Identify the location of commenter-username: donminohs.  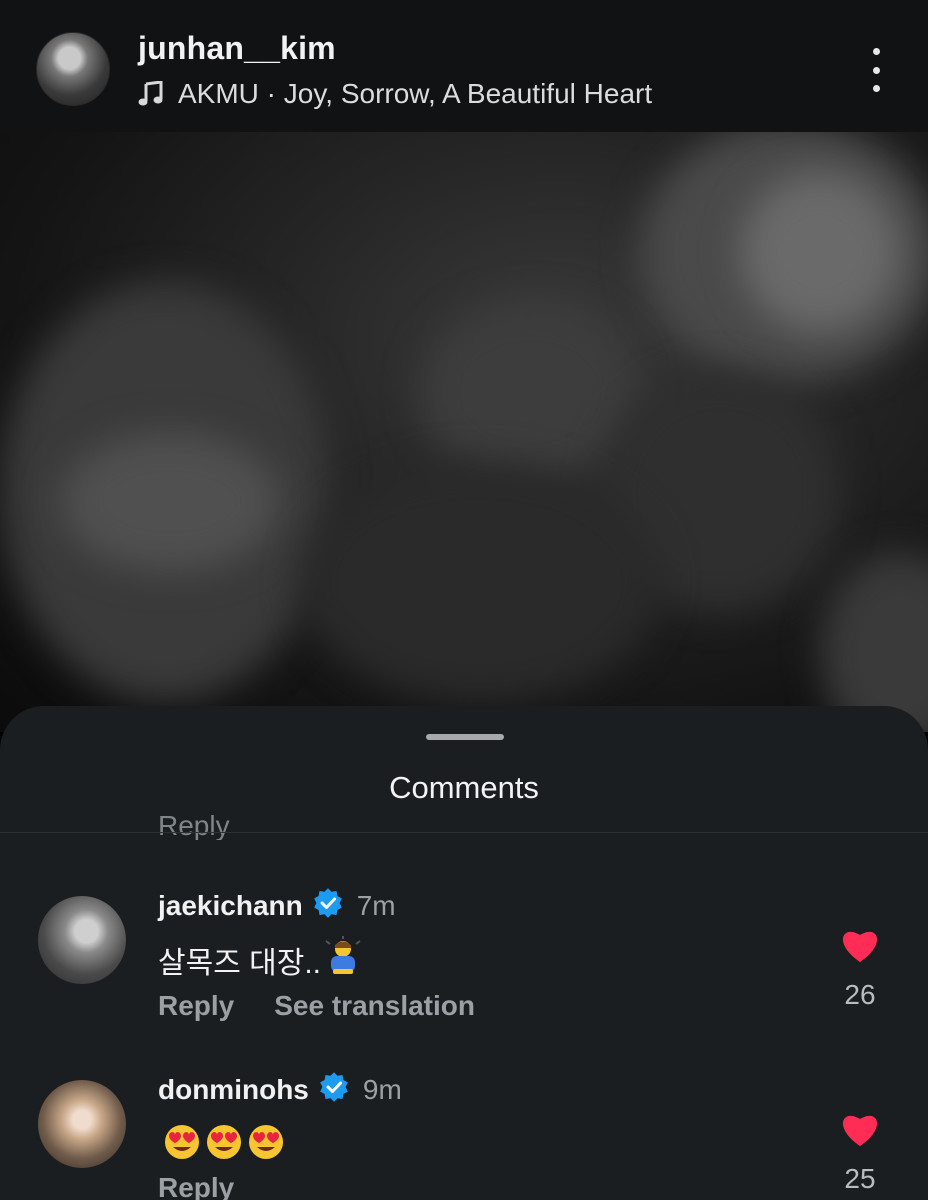
(233, 1090).